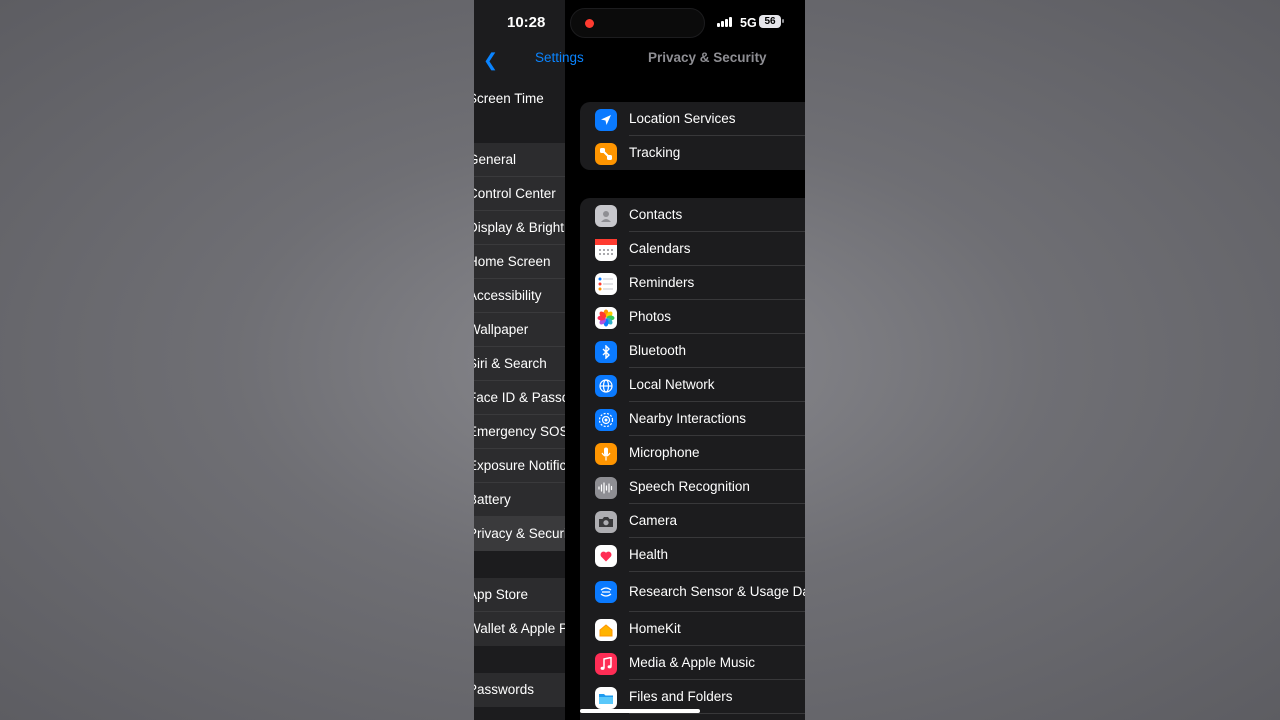  What do you see at coordinates (519, 534) in the screenshot?
I see `settings-item-selected: Privacy & Security` at bounding box center [519, 534].